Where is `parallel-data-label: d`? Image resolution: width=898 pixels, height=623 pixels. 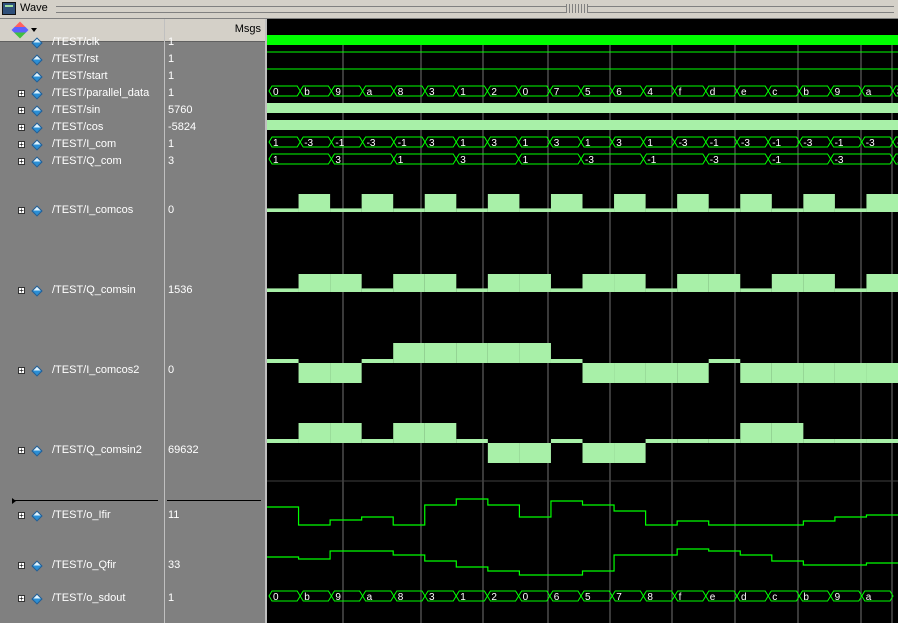
parallel-data-label: d is located at coordinates (713, 92).